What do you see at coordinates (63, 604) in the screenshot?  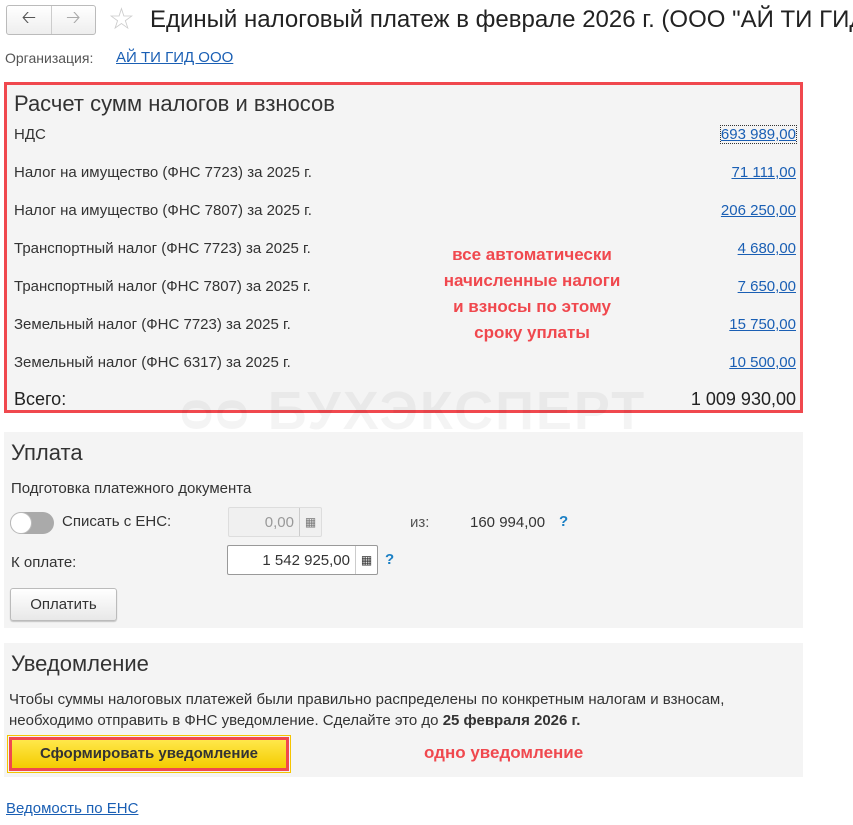 I see `pay-button: Оплатить` at bounding box center [63, 604].